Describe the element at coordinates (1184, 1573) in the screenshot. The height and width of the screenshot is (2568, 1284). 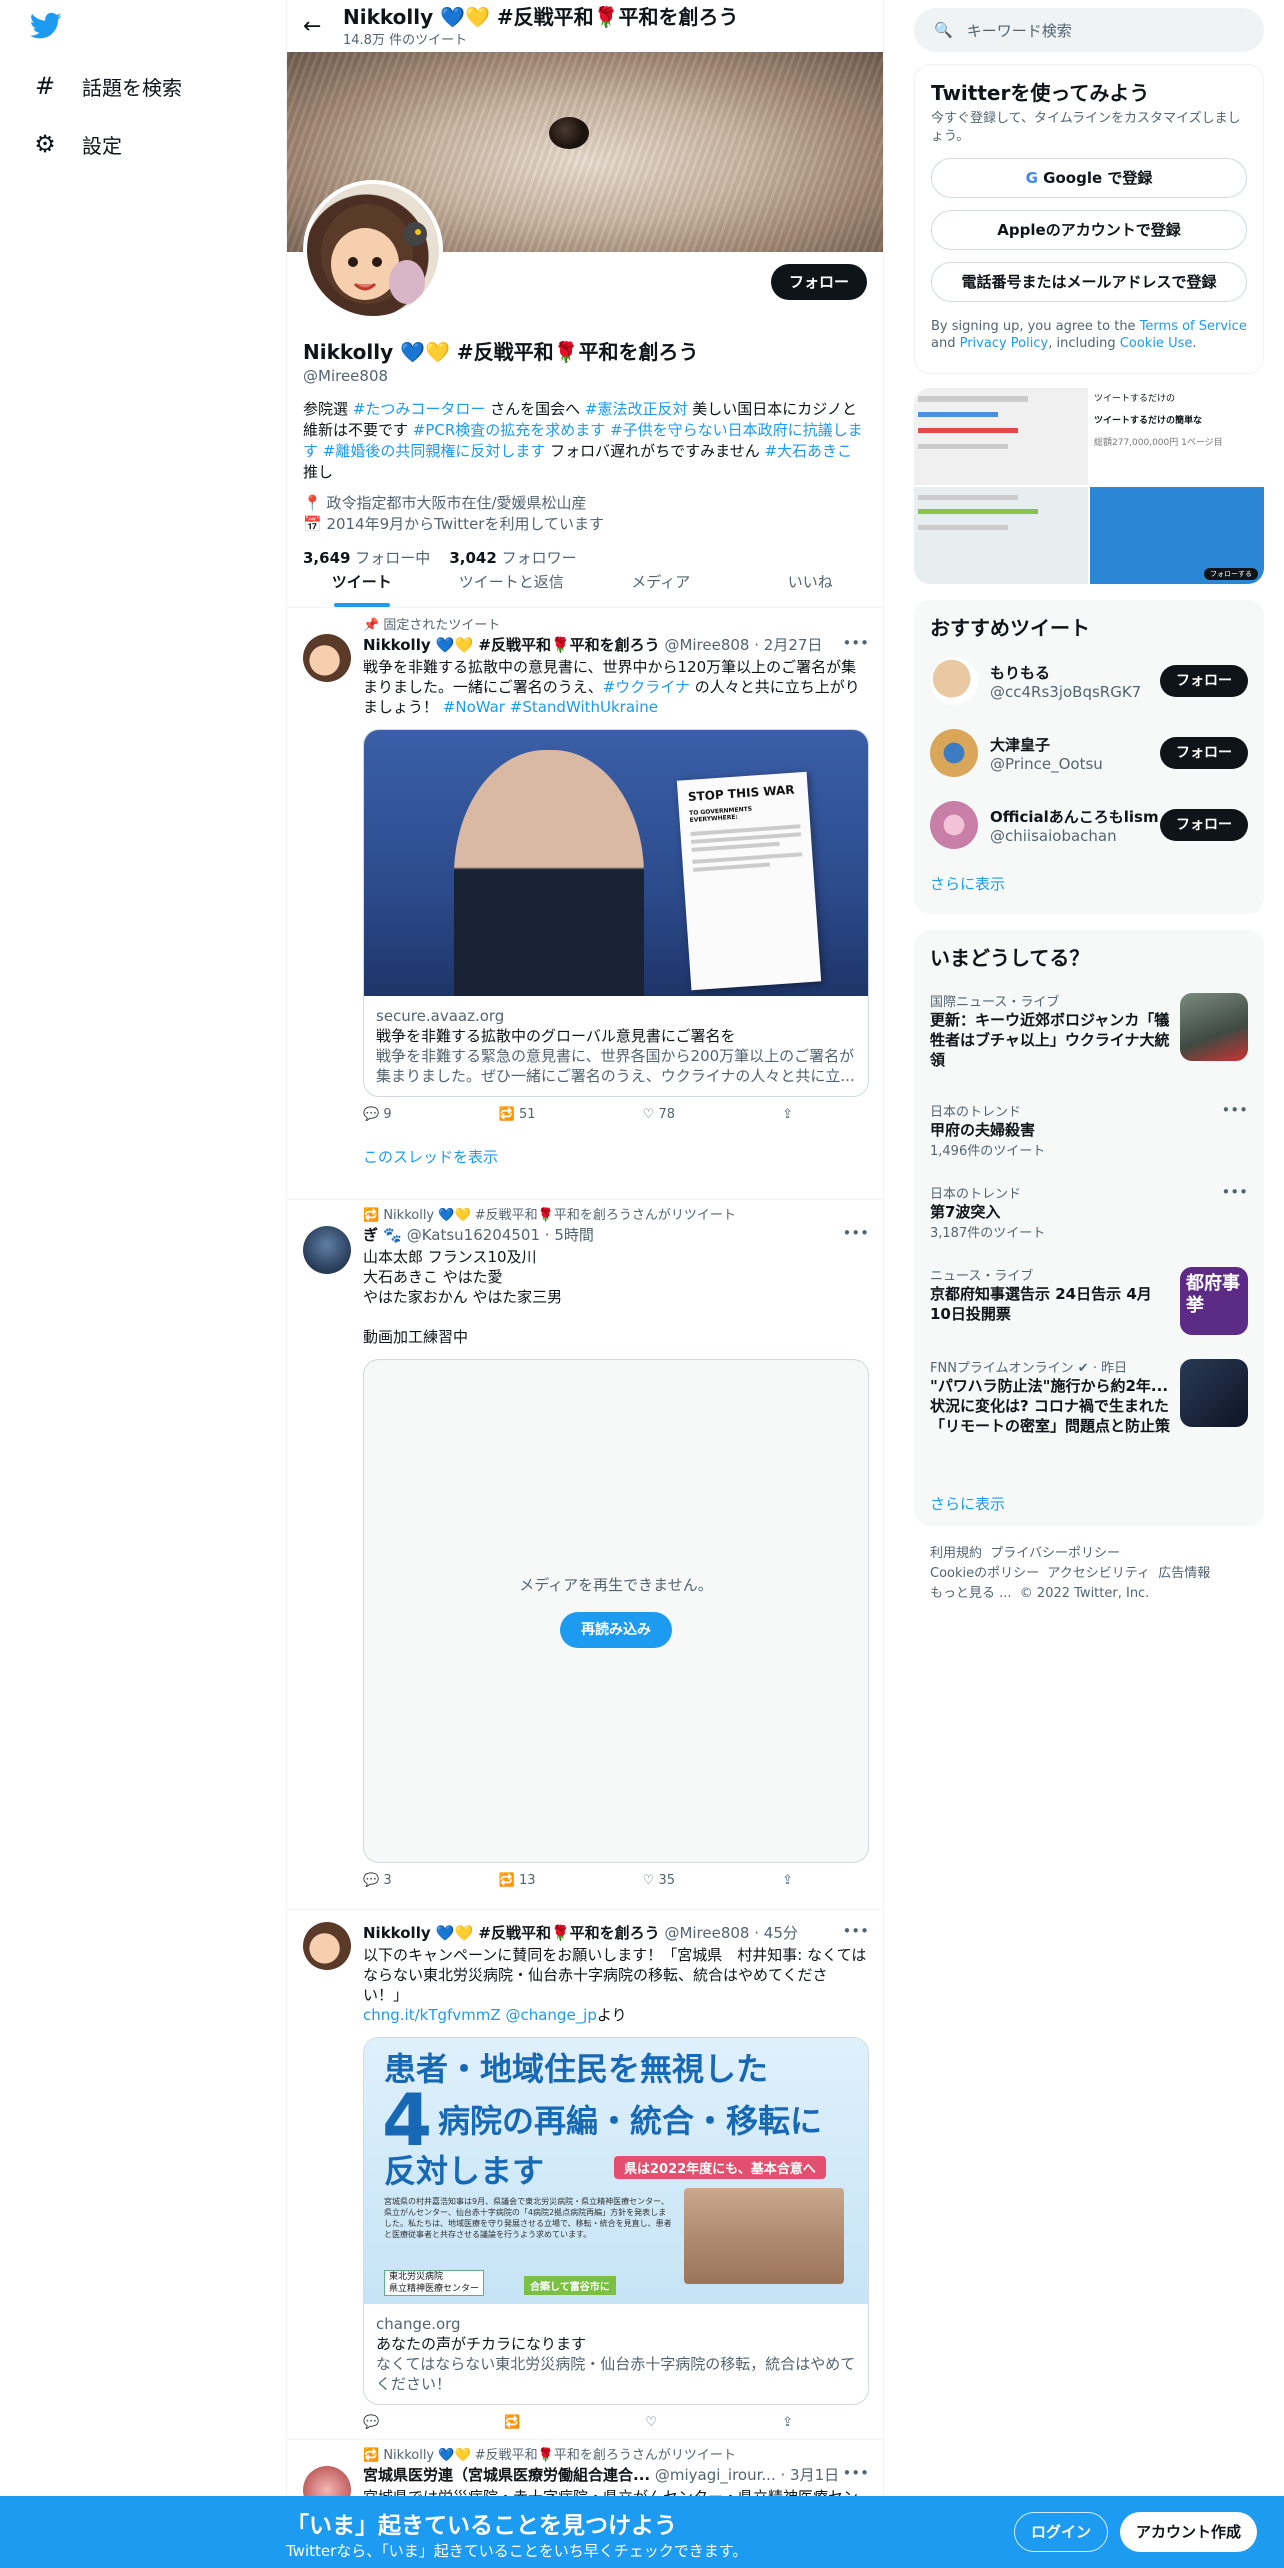
I see `footer-link: 広告情報` at that location.